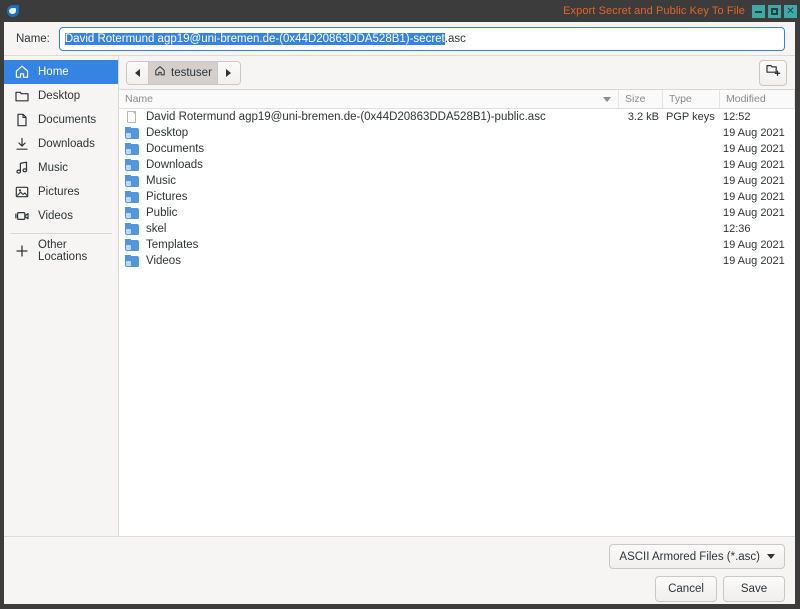 The width and height of the screenshot is (800, 609). Describe the element at coordinates (399, 570) in the screenshot. I see `dialog-footer: ASCII Armored Files (*.asc) Cancel Save` at that location.